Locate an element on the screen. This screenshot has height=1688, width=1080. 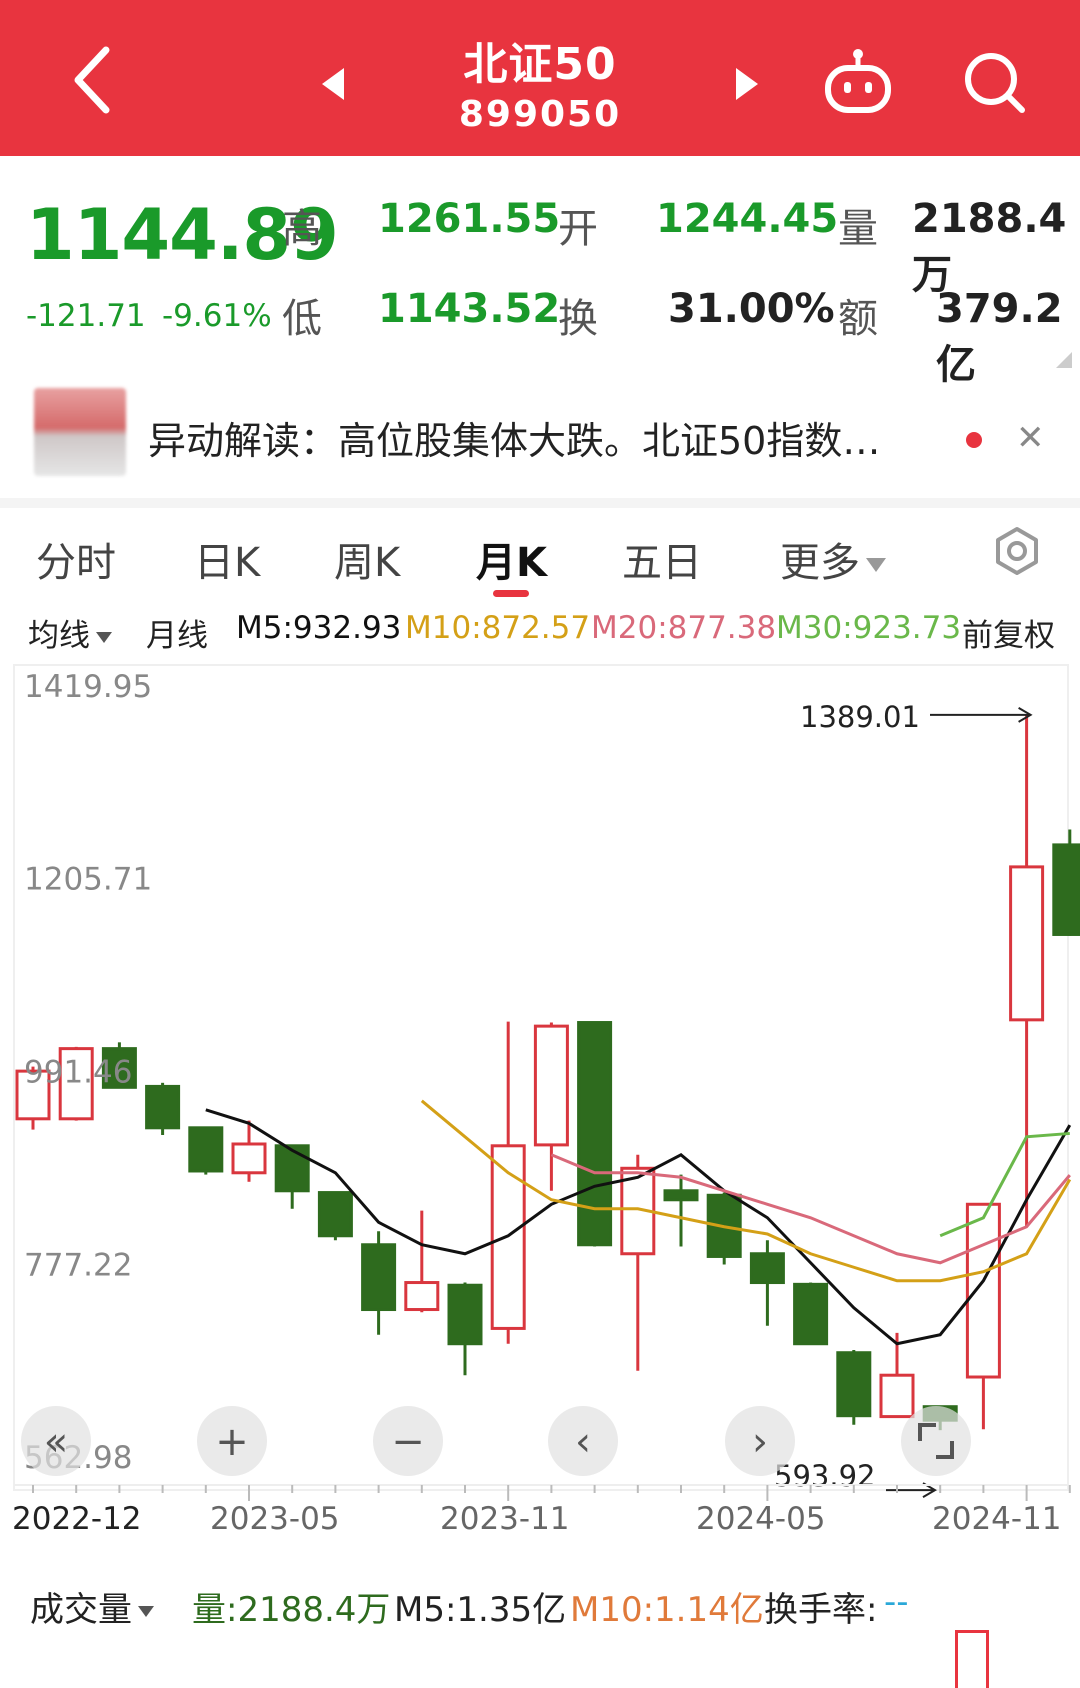
amount-label: 额 is located at coordinates (858, 319).